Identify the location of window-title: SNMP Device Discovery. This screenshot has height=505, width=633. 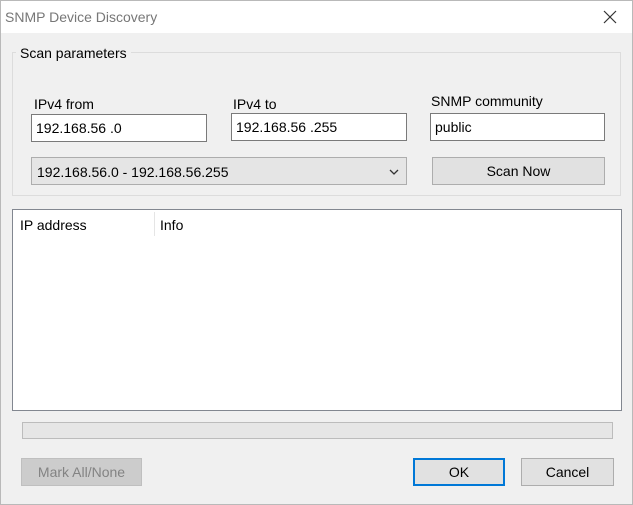
(81, 17).